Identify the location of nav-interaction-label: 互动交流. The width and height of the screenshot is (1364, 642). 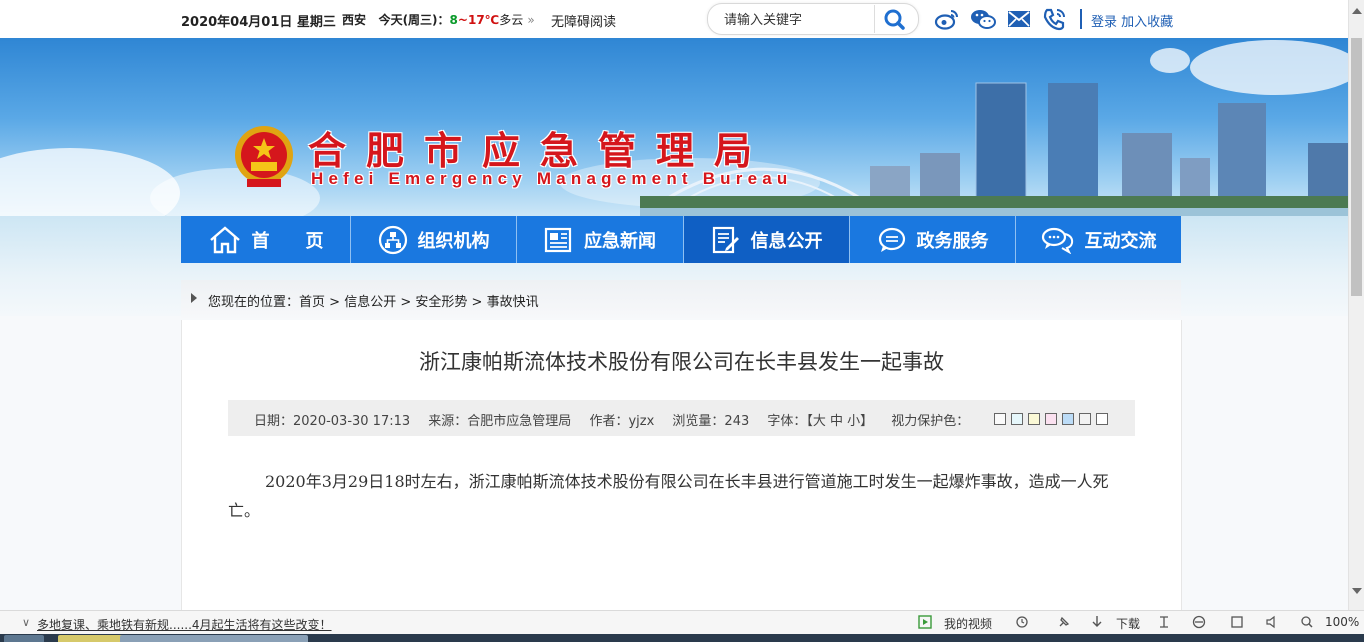
(1120, 241).